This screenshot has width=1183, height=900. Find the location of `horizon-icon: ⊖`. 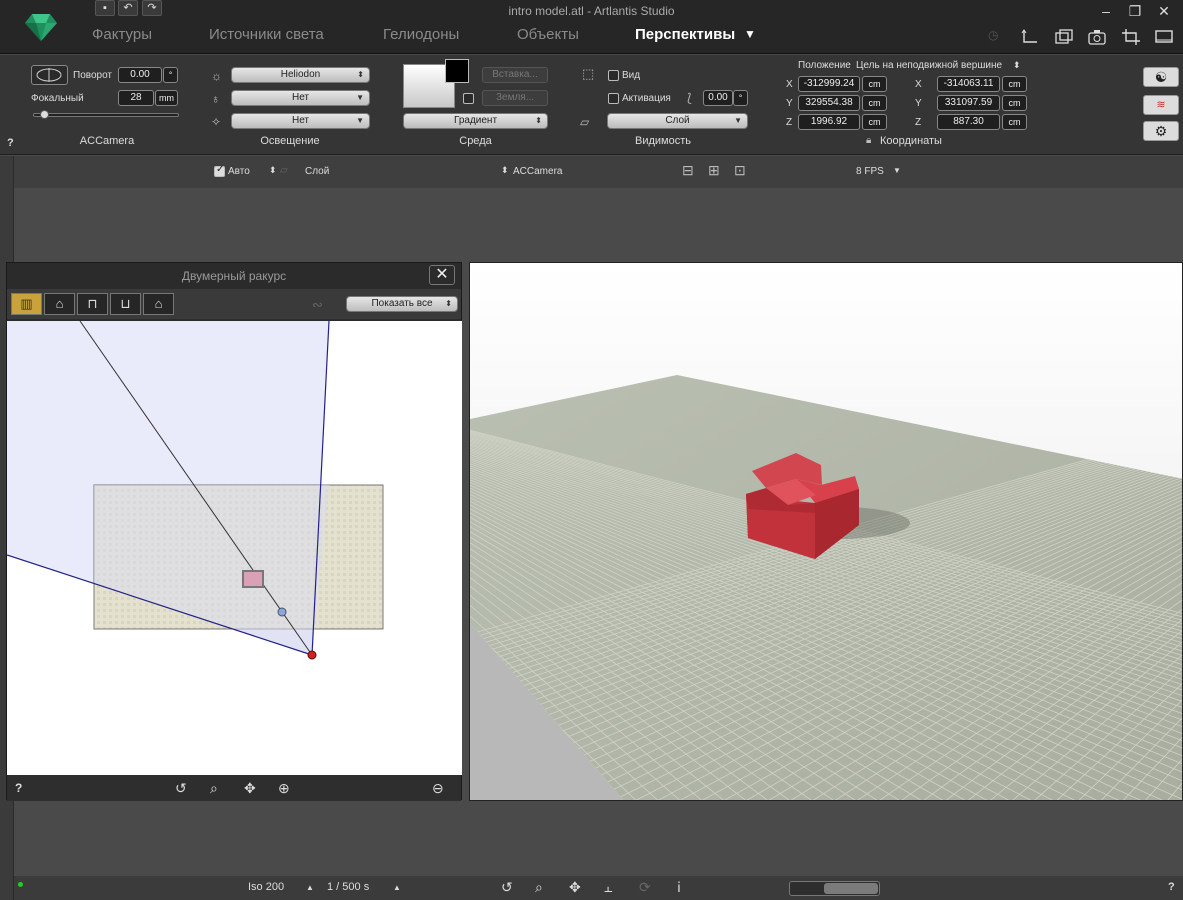

horizon-icon: ⊖ is located at coordinates (438, 788).